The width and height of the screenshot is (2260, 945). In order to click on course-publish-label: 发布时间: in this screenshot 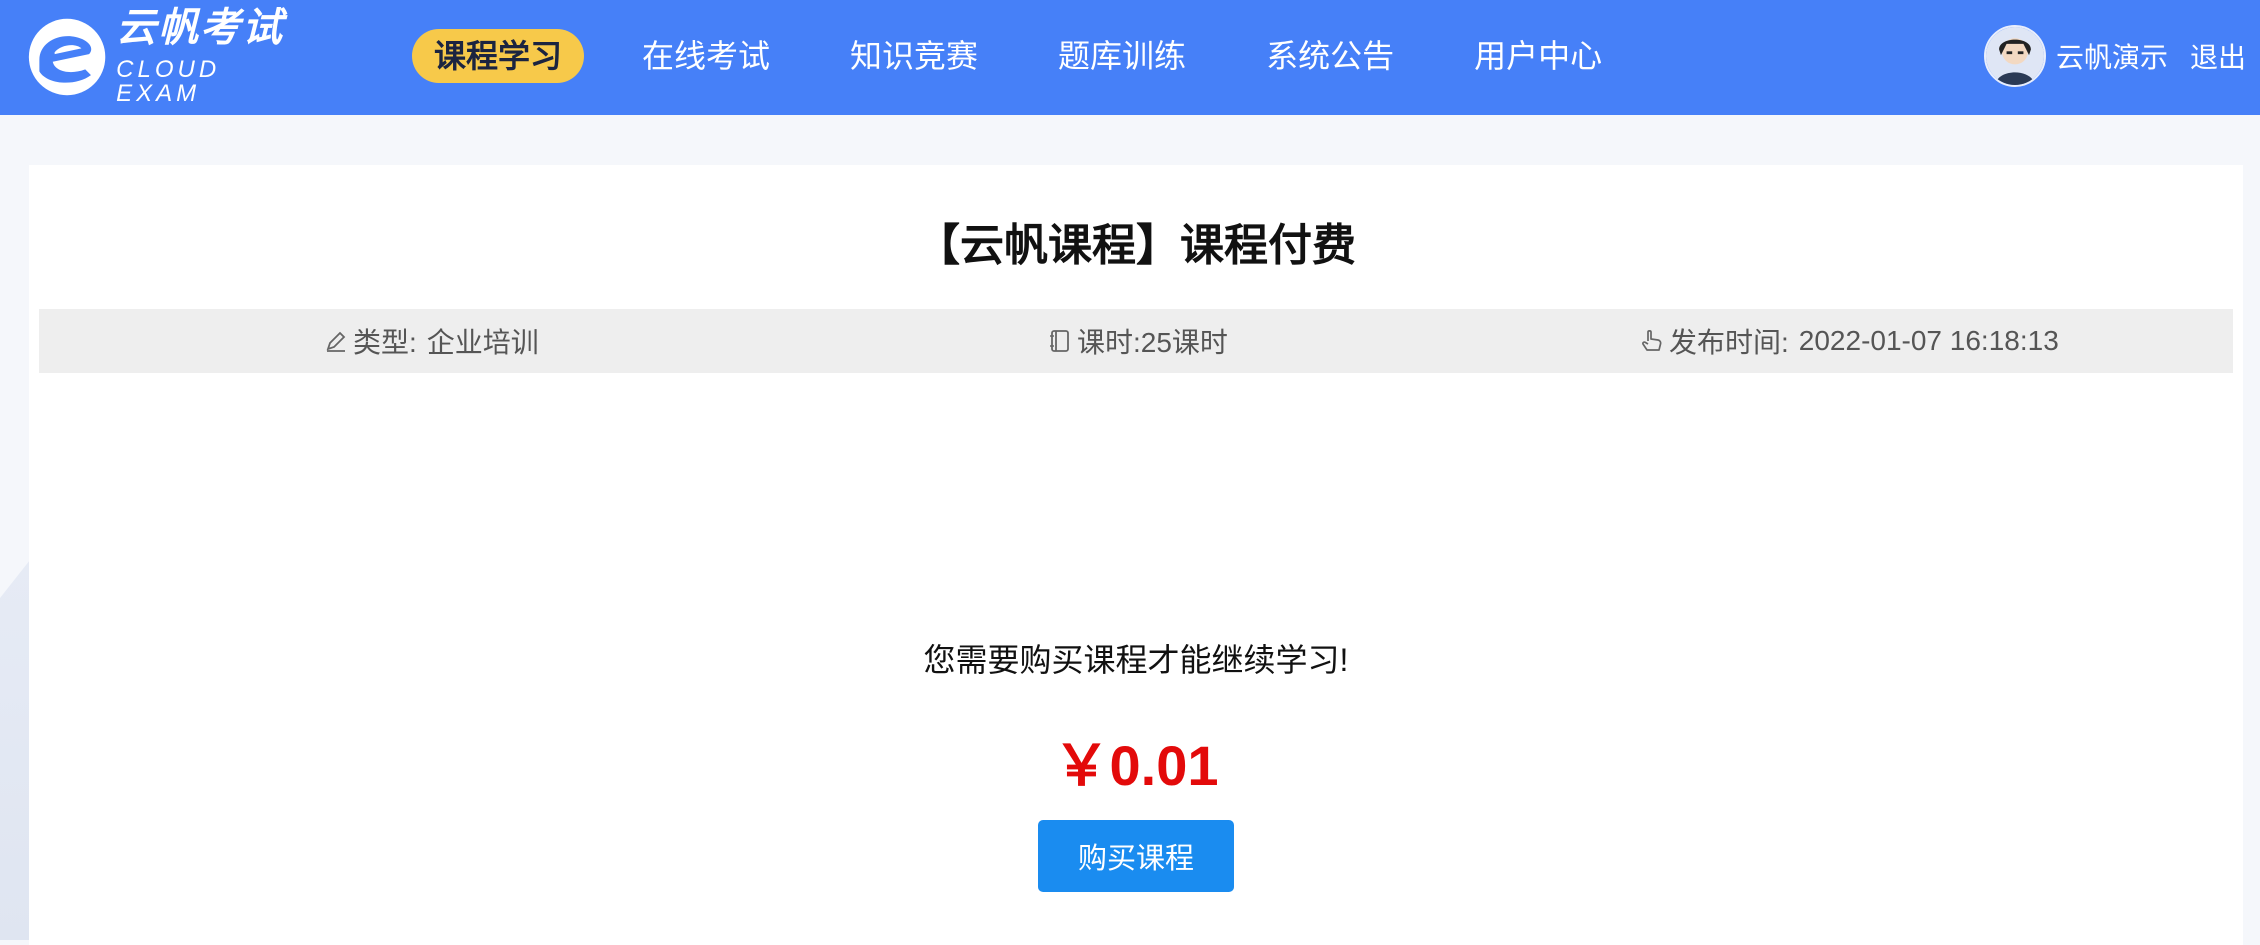, I will do `click(1729, 342)`.